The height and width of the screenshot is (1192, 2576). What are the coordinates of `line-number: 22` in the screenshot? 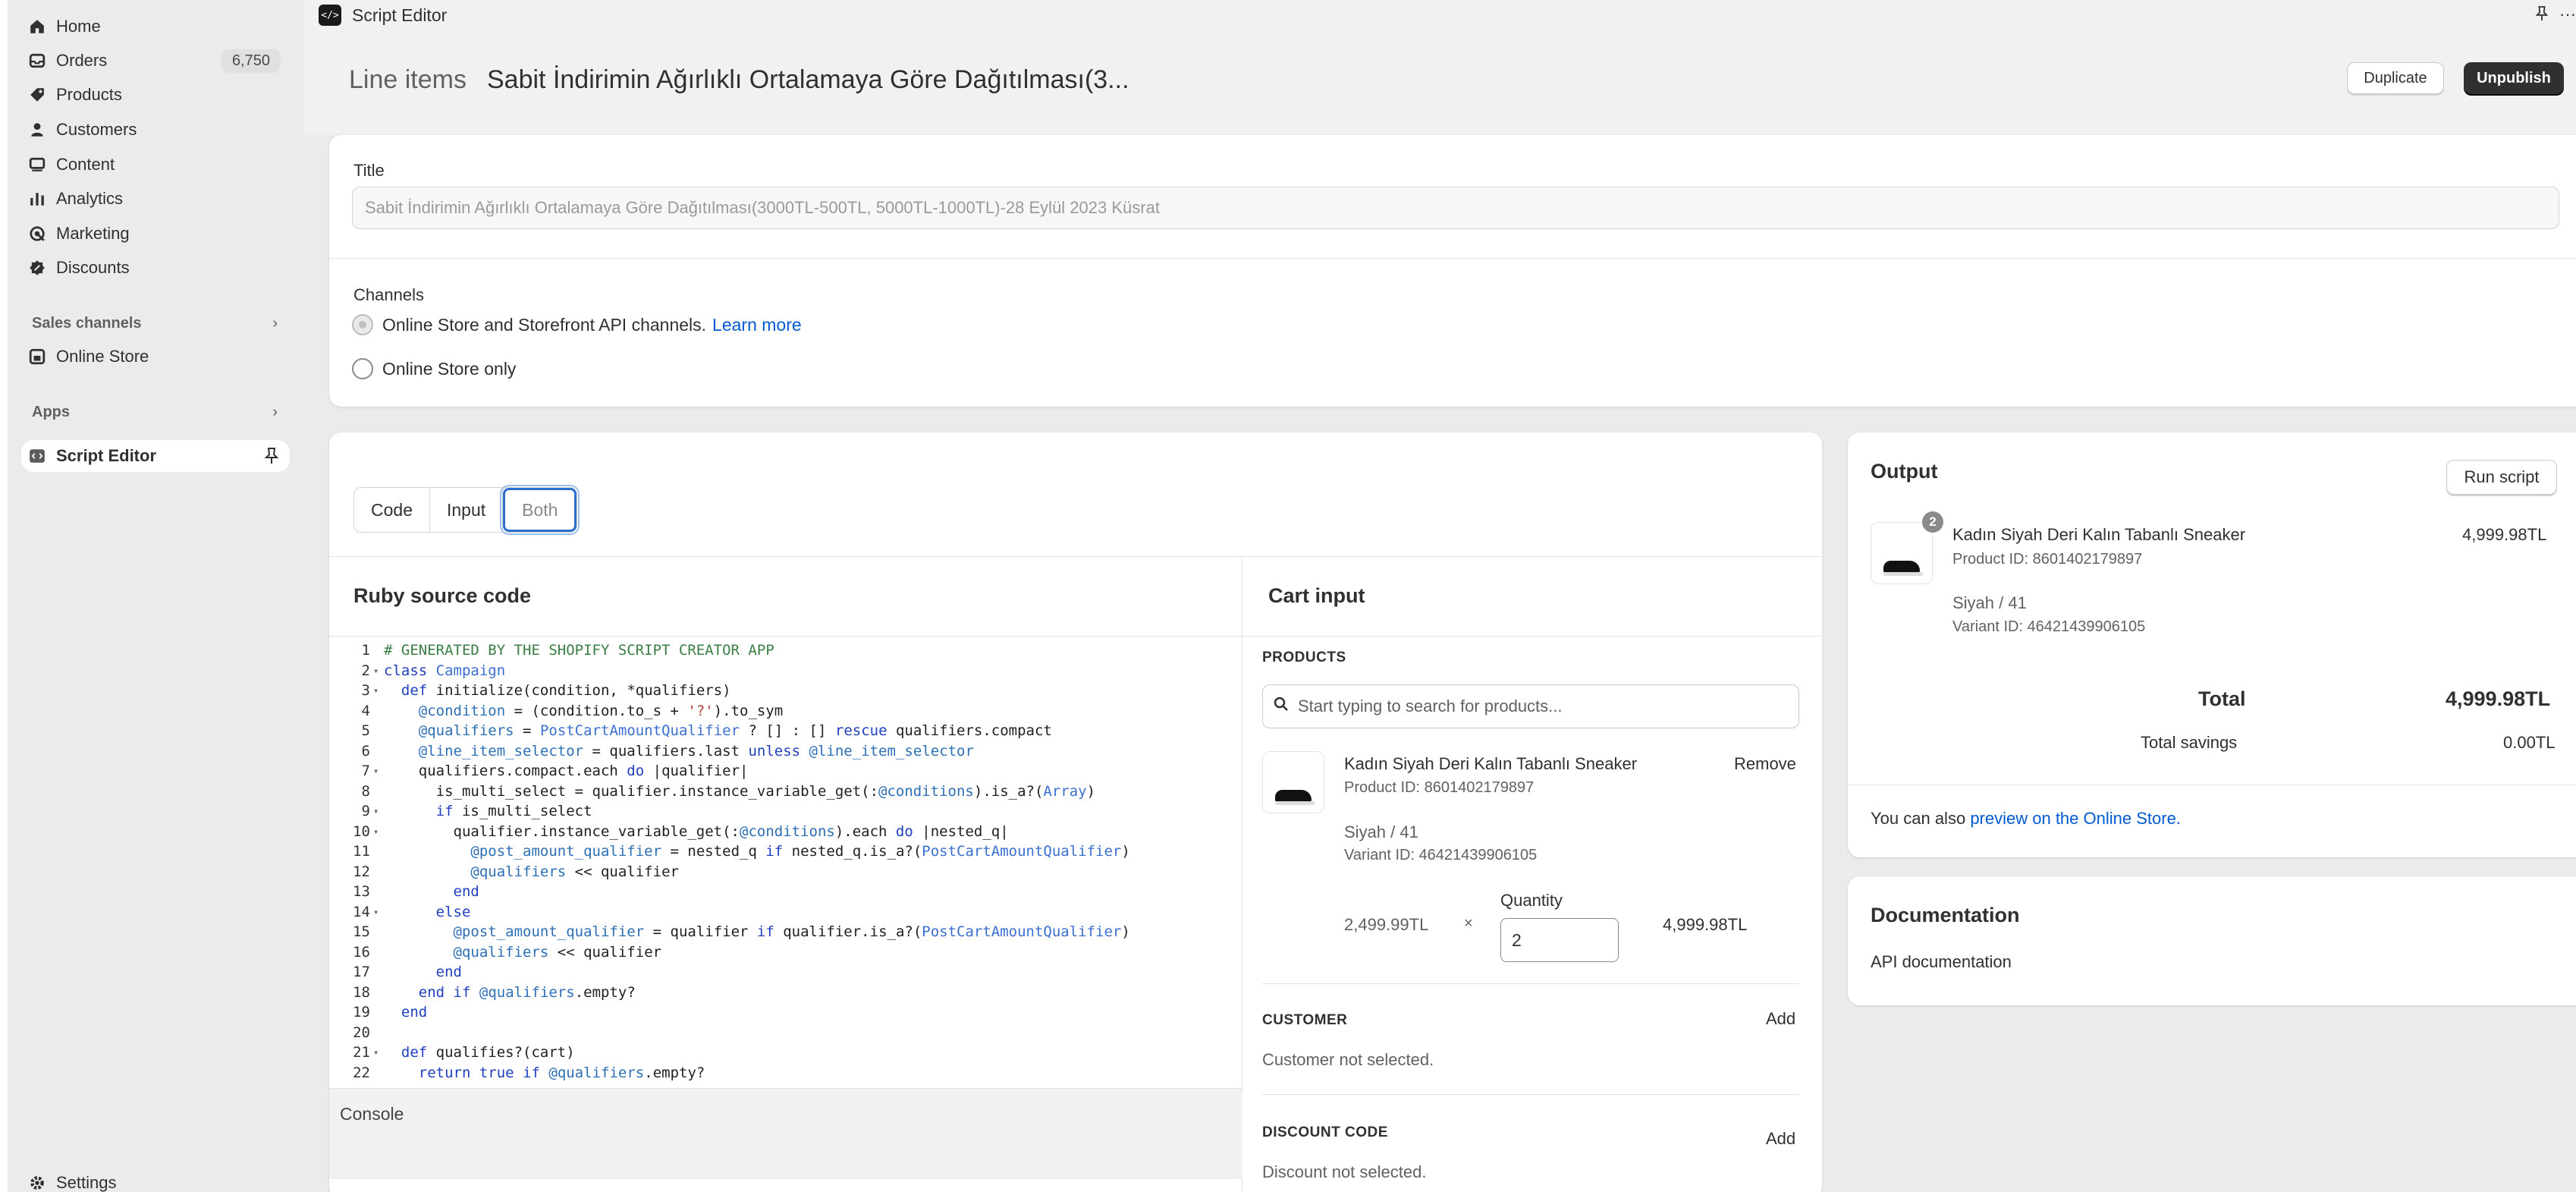 It's located at (361, 1072).